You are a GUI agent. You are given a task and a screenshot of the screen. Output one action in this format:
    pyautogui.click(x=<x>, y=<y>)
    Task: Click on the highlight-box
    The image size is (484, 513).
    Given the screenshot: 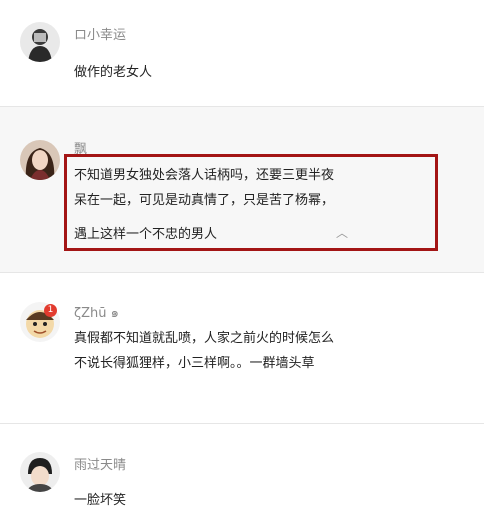 What is the action you would take?
    pyautogui.click(x=251, y=202)
    